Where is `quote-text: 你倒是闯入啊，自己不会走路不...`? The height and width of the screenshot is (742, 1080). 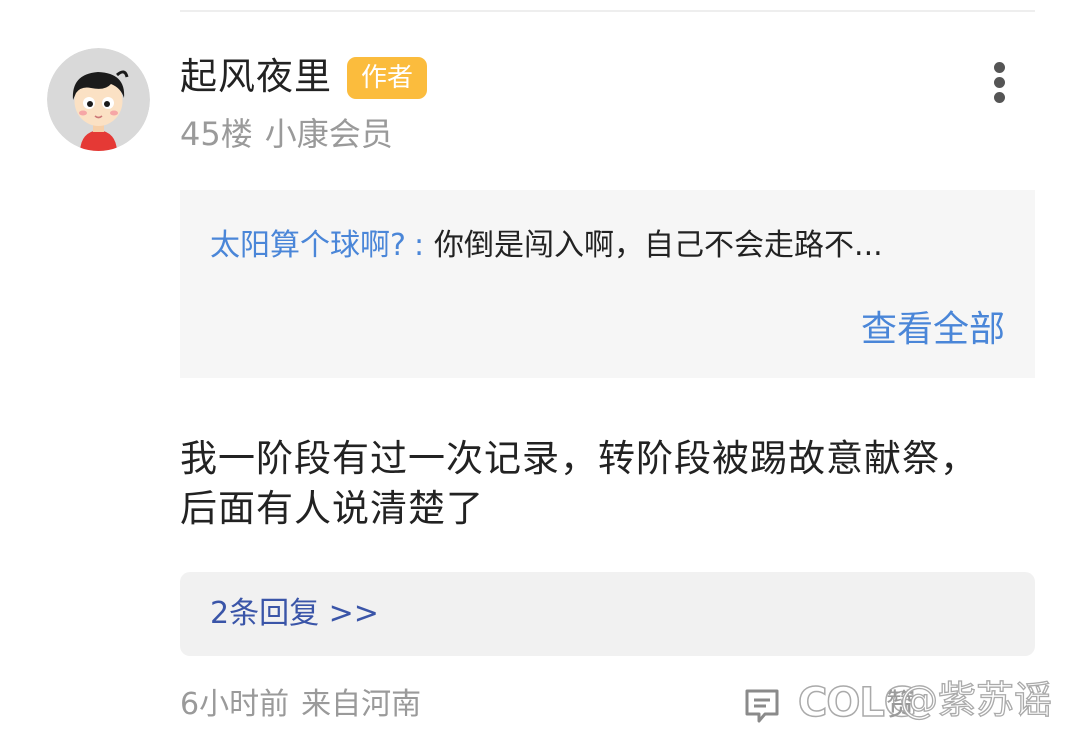
quote-text: 你倒是闯入啊，自己不会走路不... is located at coordinates (658, 245).